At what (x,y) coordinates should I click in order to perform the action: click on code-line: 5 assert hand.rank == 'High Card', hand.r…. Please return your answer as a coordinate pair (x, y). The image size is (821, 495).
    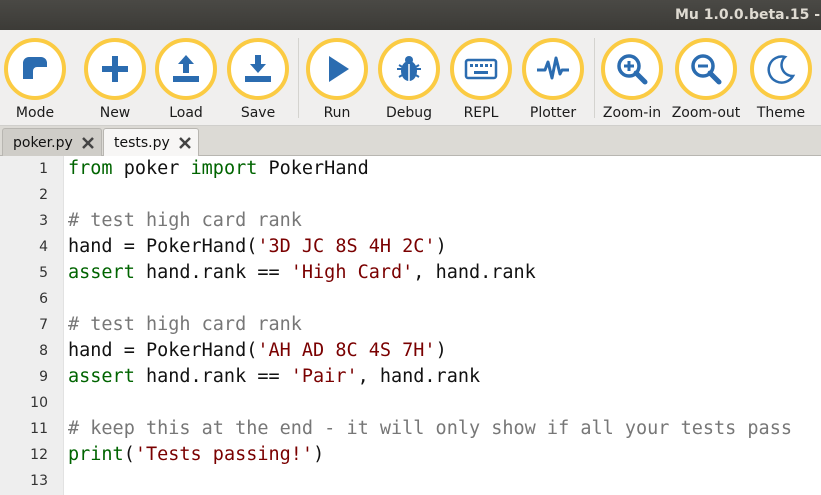
    Looking at the image, I should click on (410, 273).